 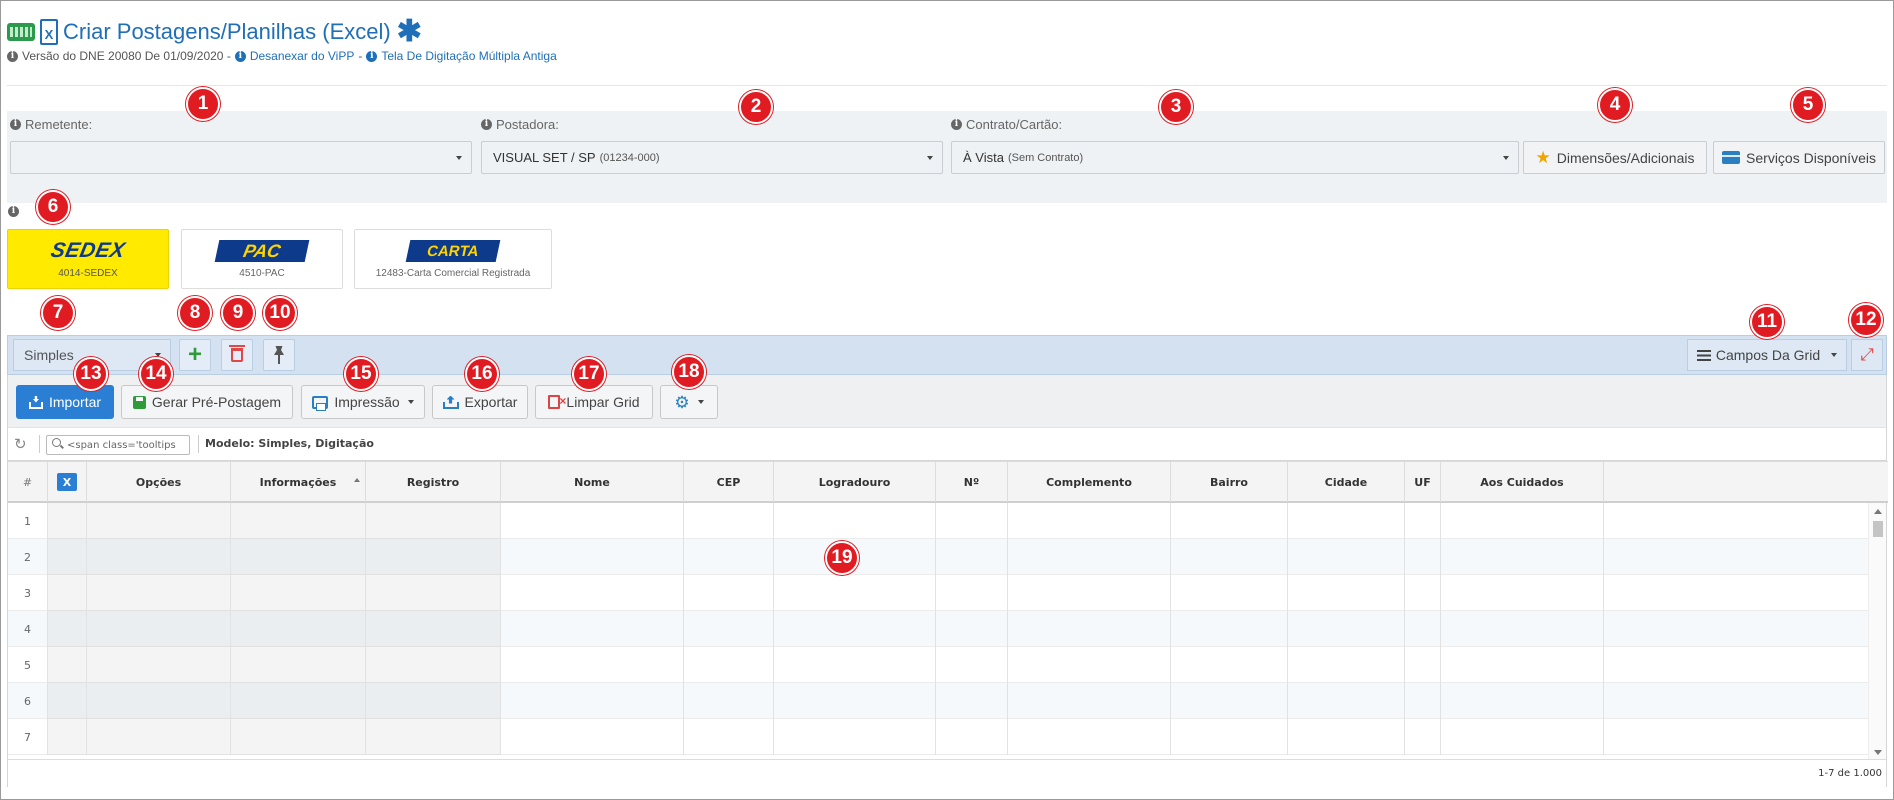 What do you see at coordinates (729, 482) in the screenshot?
I see `column-header-cep: CEP` at bounding box center [729, 482].